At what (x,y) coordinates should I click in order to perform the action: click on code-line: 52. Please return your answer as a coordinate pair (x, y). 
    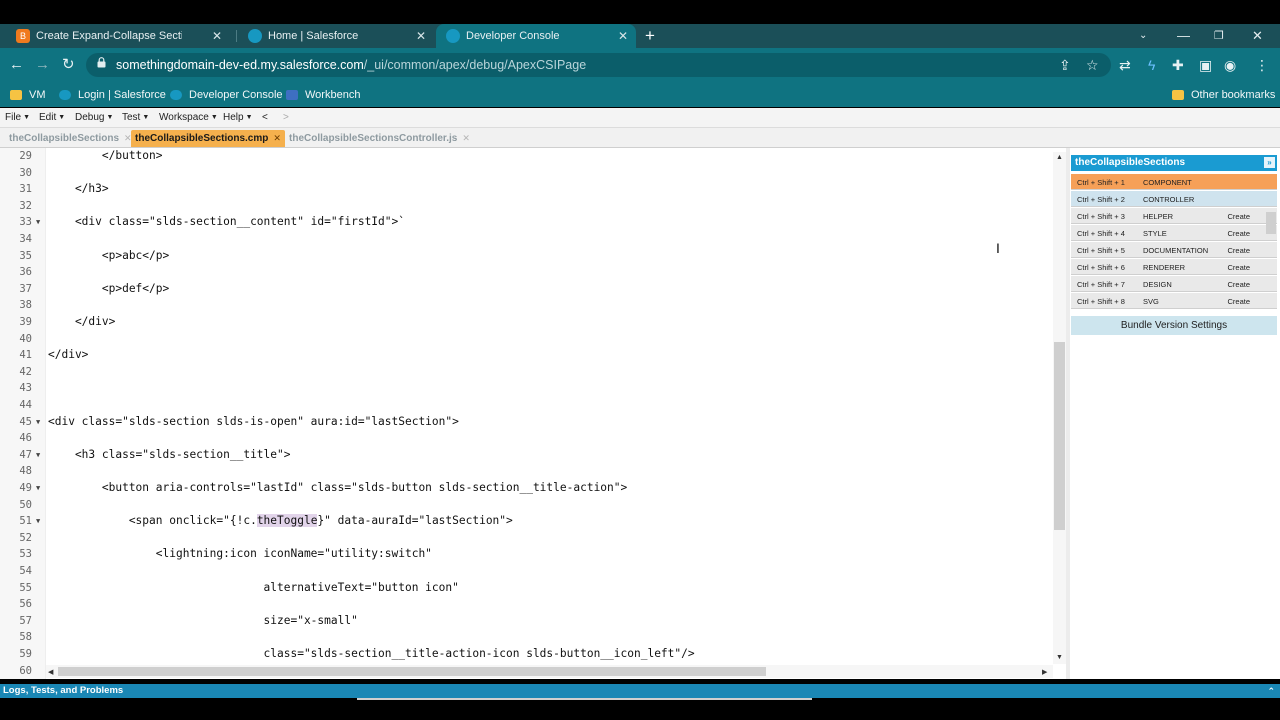
    Looking at the image, I should click on (525, 538).